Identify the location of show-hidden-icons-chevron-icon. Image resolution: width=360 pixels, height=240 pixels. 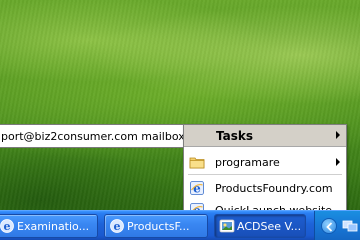
(329, 226).